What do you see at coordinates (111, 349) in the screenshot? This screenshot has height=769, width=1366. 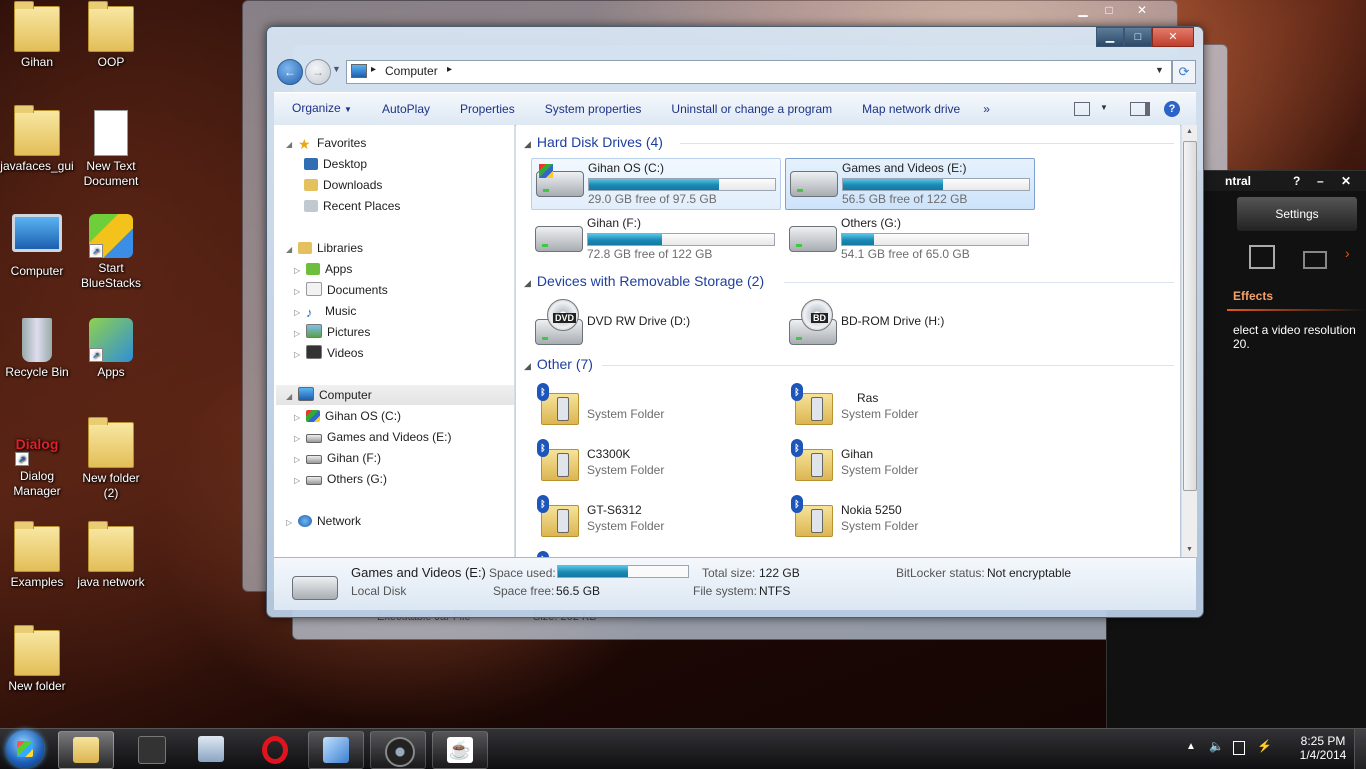 I see `desktop-icon-apps: Apps` at bounding box center [111, 349].